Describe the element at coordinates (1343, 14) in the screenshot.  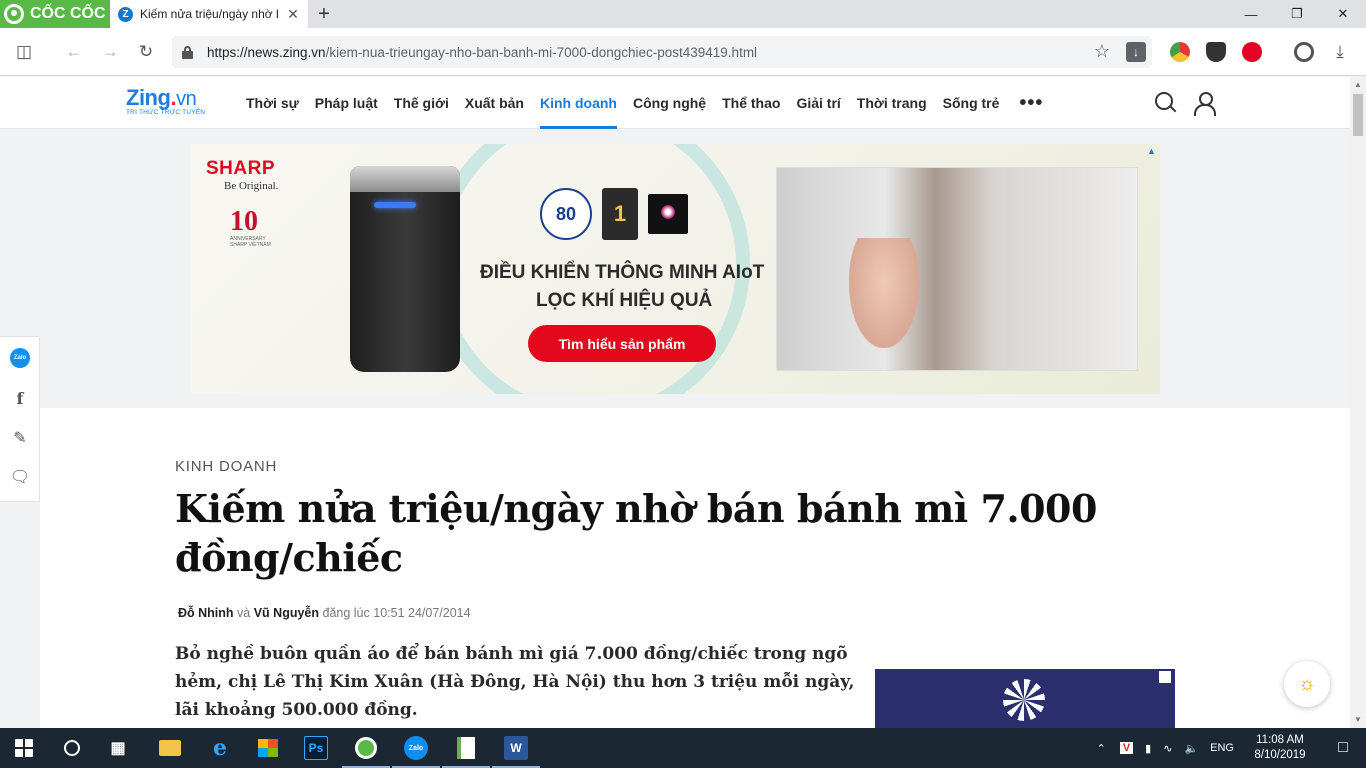
I see `close-window-button: ✕` at that location.